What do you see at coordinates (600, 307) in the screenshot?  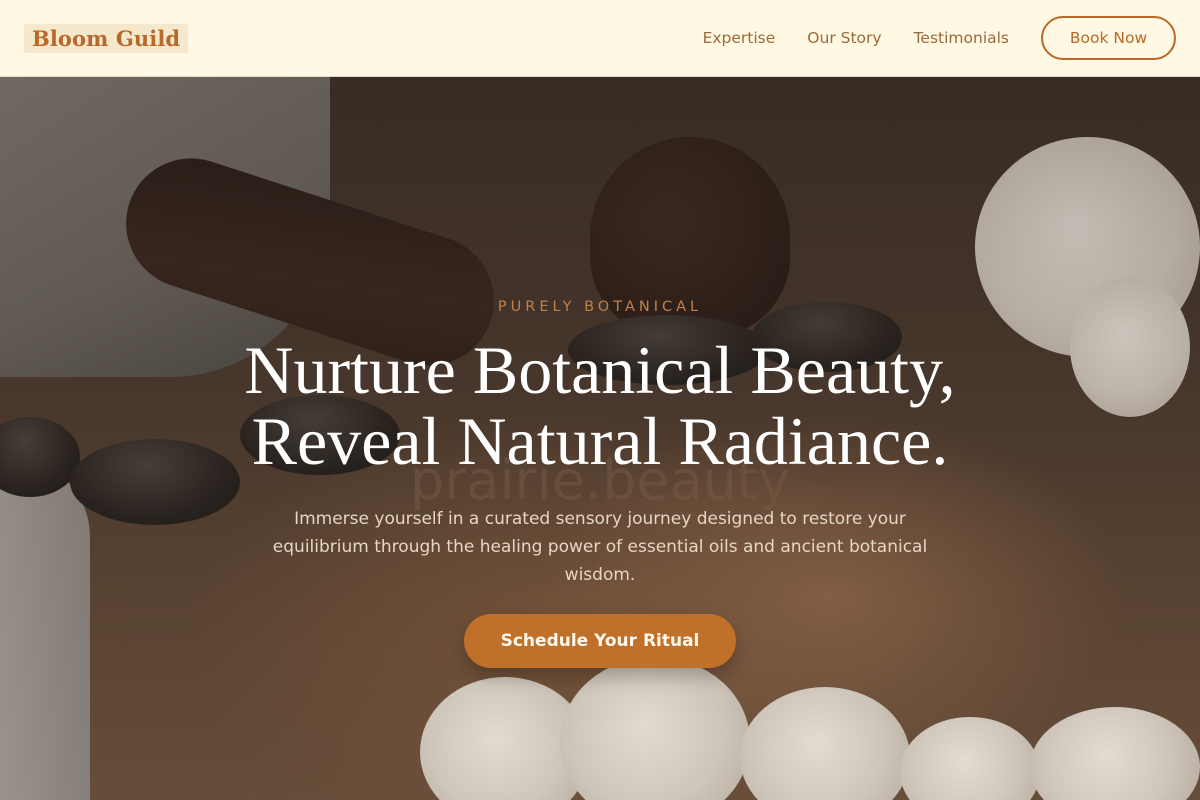 I see `hero-eyebrow: PURELY BOTANICAL` at bounding box center [600, 307].